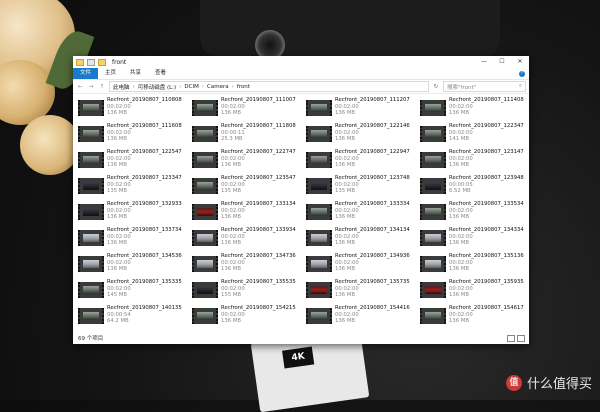 The image size is (600, 412). What do you see at coordinates (474, 162) in the screenshot?
I see `file-item: Recfront_20190807_123147 00:02:00 136 MB` at bounding box center [474, 162].